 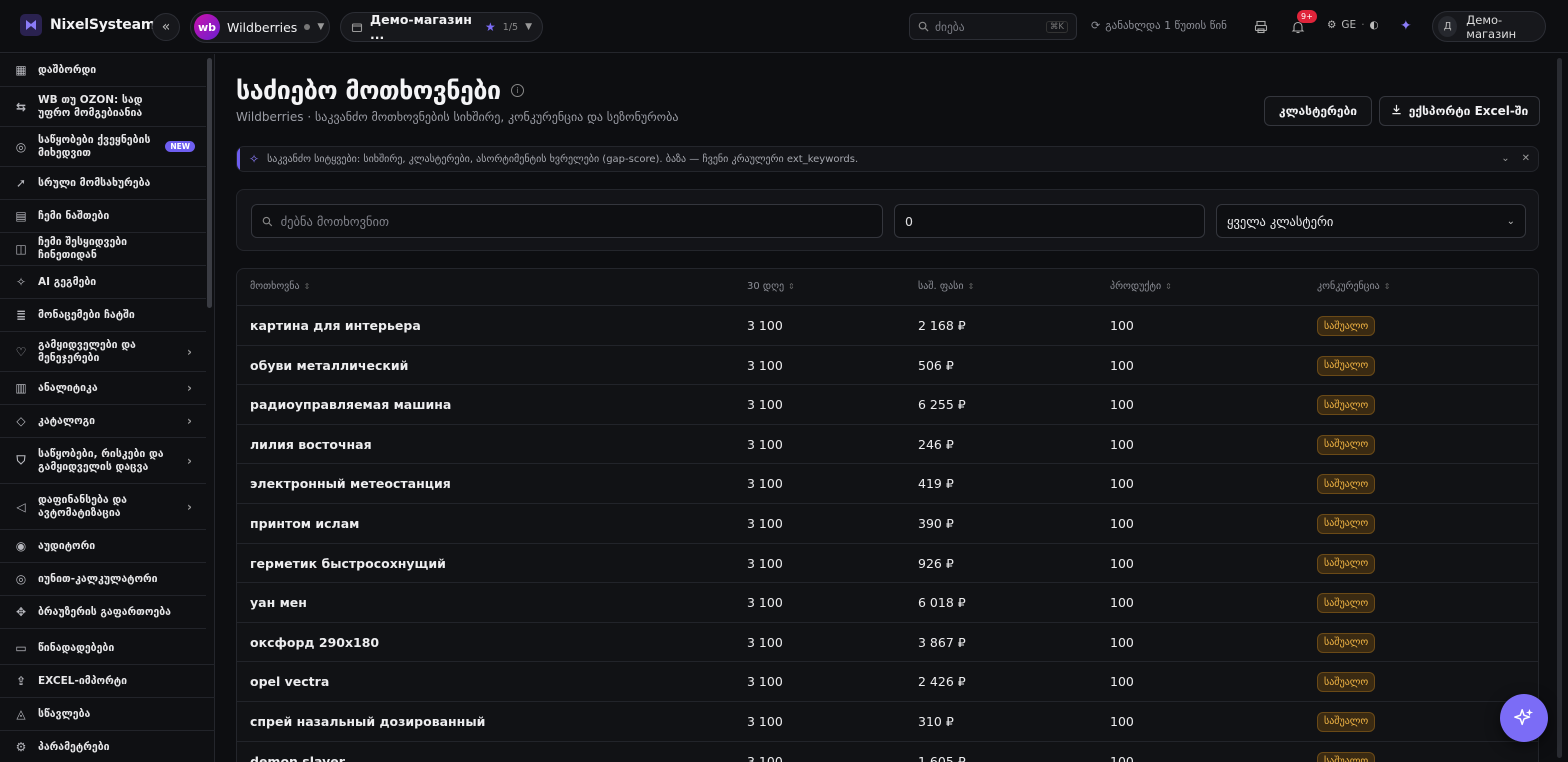 I want to click on expand-chevron-icon: ⌄, so click(x=1505, y=158).